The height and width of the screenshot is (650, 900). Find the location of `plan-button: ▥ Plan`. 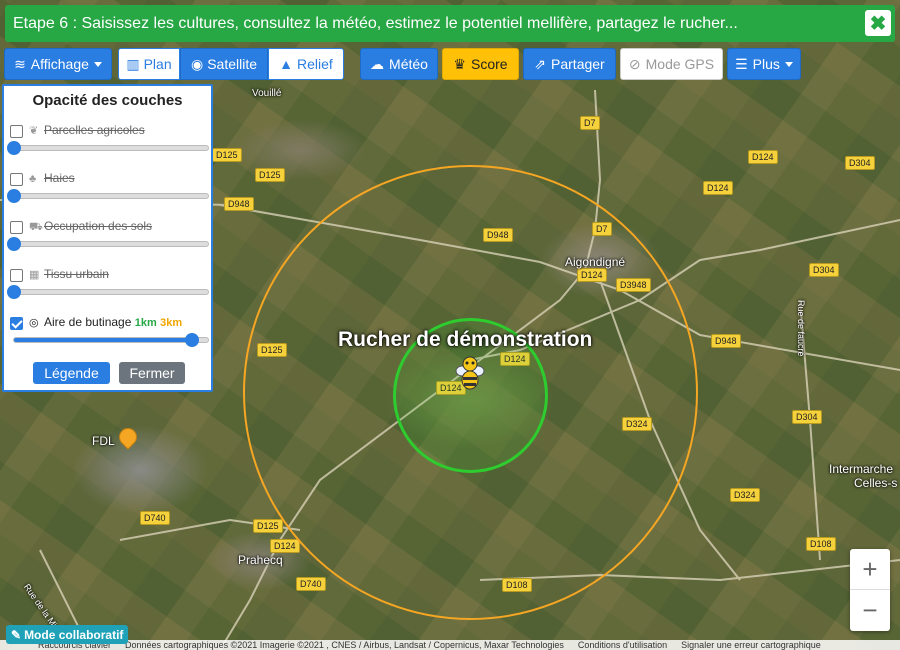

plan-button: ▥ Plan is located at coordinates (149, 64).